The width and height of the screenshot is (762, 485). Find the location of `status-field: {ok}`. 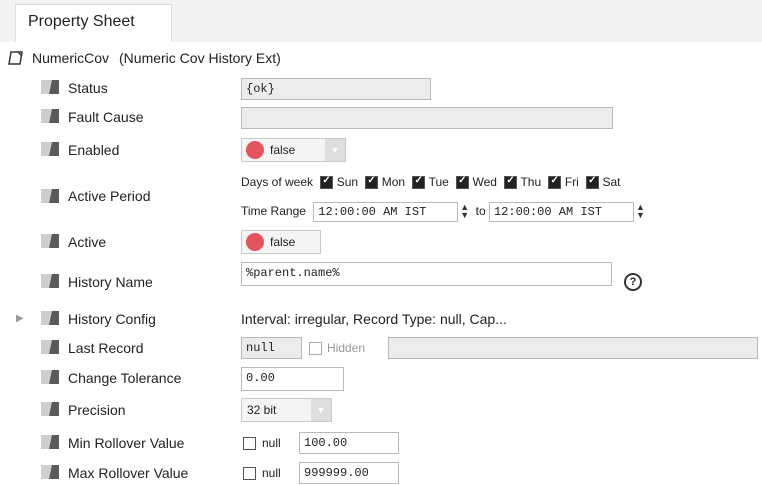

status-field: {ok} is located at coordinates (336, 89).